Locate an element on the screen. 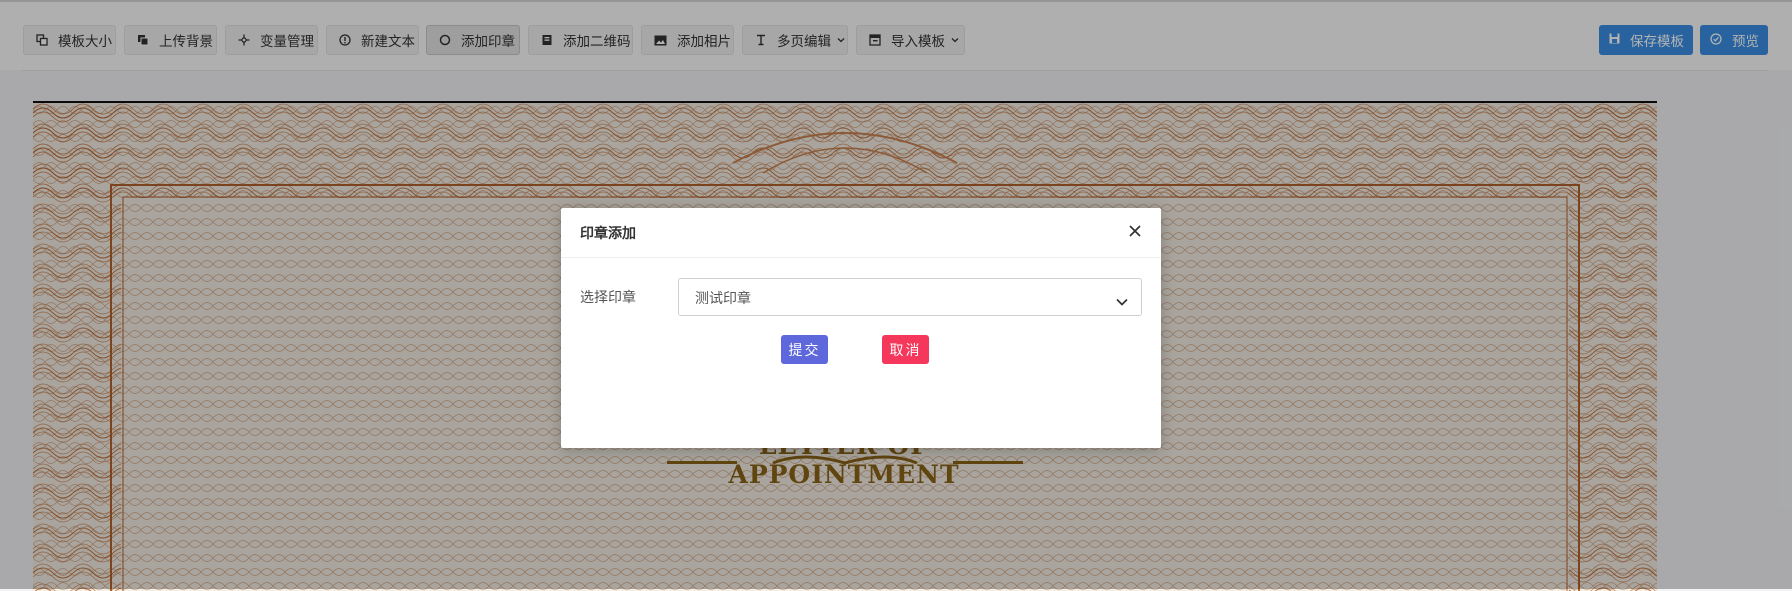  cancel-button: 取消 is located at coordinates (905, 349).